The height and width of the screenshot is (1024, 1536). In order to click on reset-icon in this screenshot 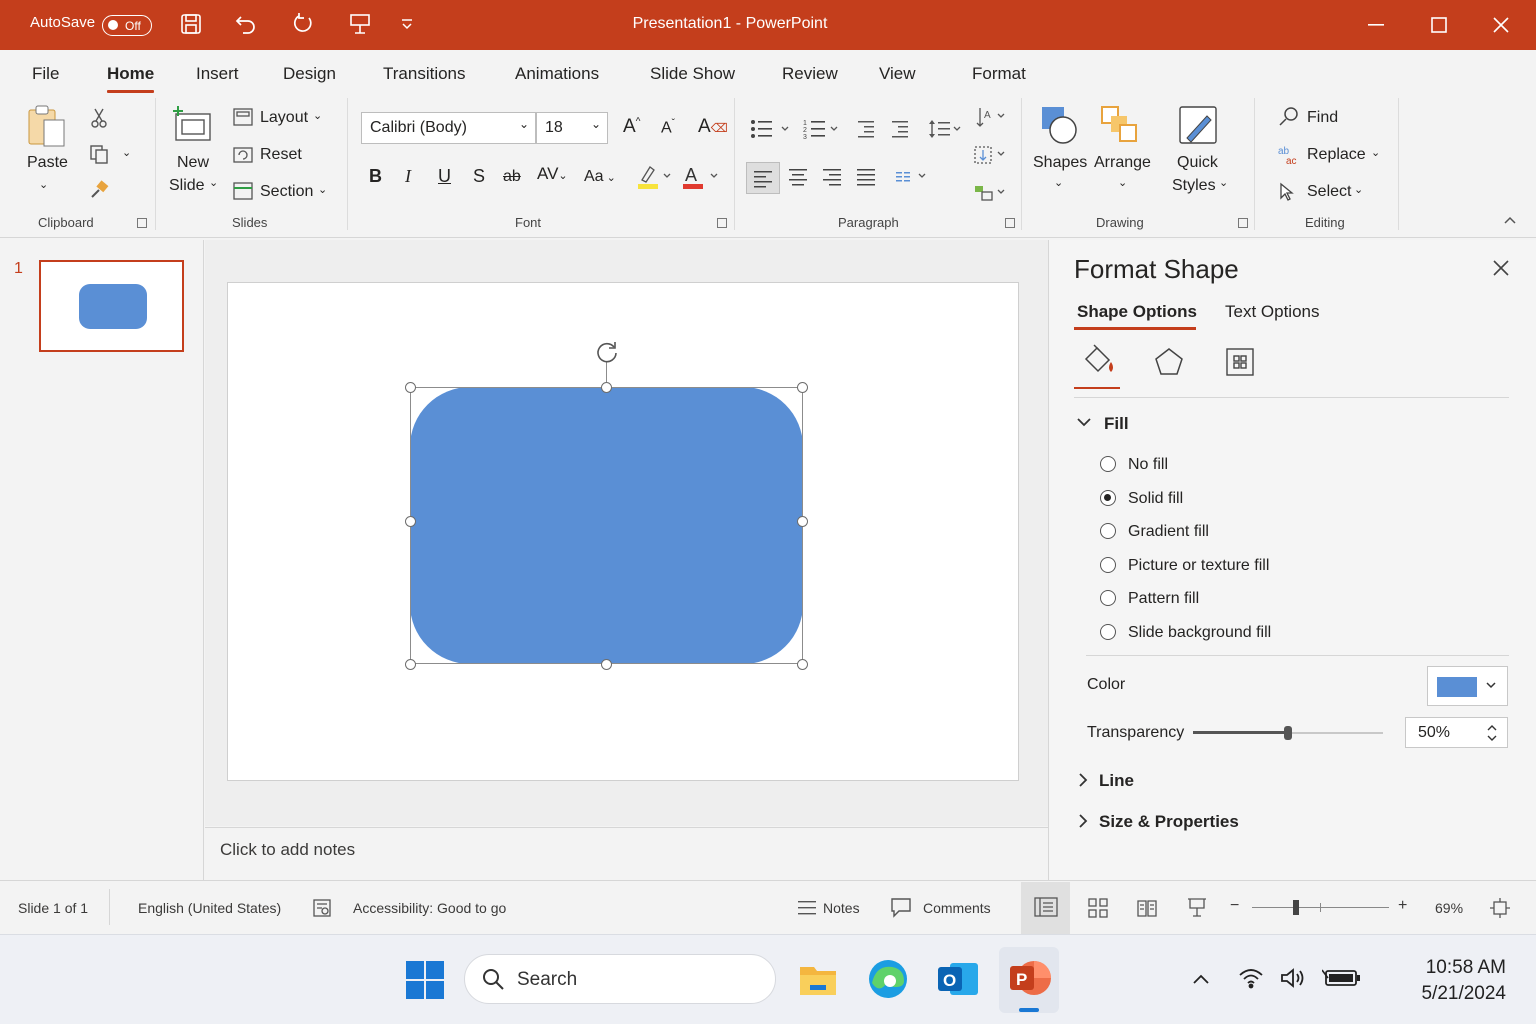, I will do `click(243, 154)`.